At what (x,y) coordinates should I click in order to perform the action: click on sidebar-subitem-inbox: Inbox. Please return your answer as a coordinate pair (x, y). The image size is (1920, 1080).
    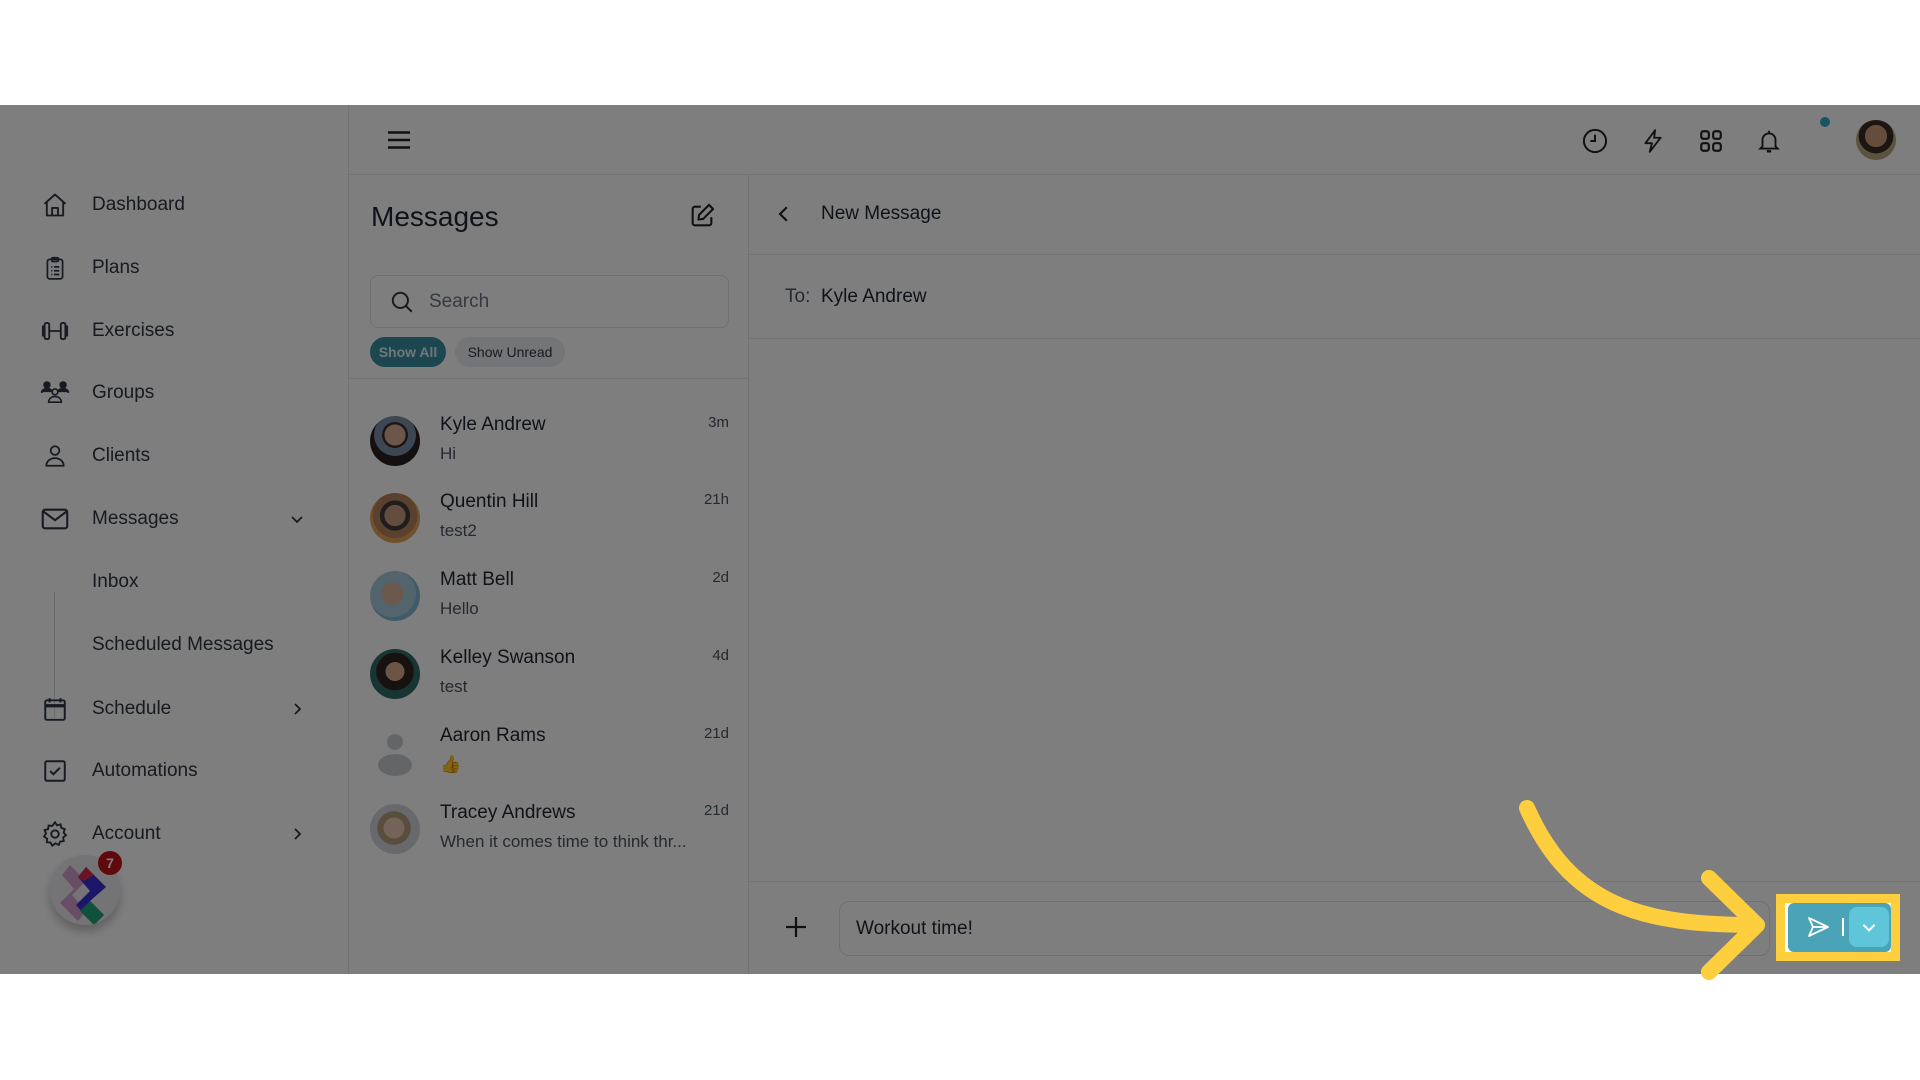
    Looking at the image, I should click on (115, 582).